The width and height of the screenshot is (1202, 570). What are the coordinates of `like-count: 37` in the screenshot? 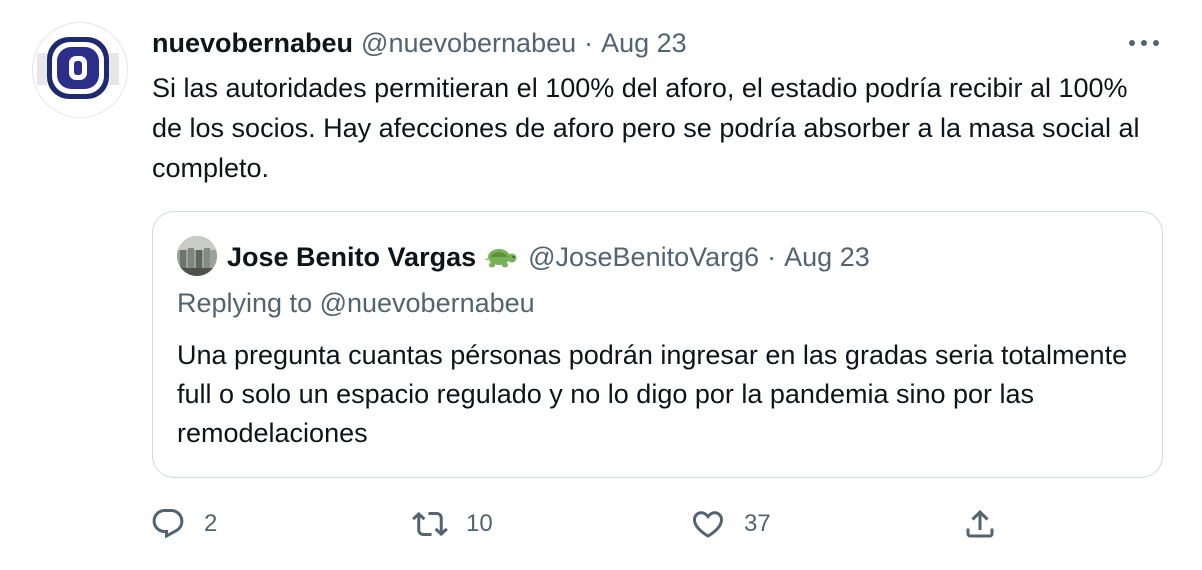 It's located at (757, 523).